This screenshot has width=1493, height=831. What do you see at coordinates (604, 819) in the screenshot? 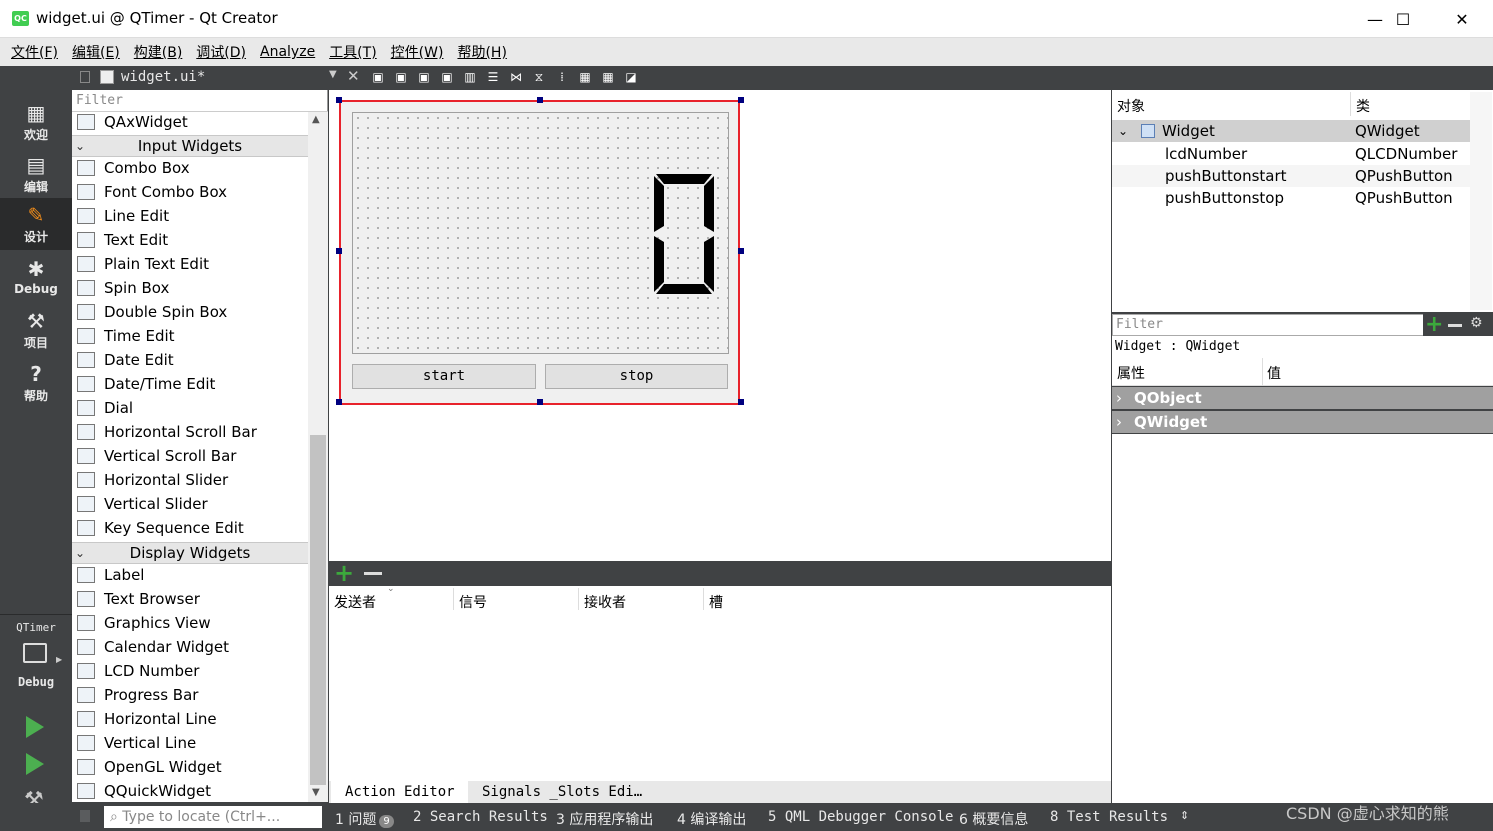
I see `pane-app-output: 3 应用程序输出` at bounding box center [604, 819].